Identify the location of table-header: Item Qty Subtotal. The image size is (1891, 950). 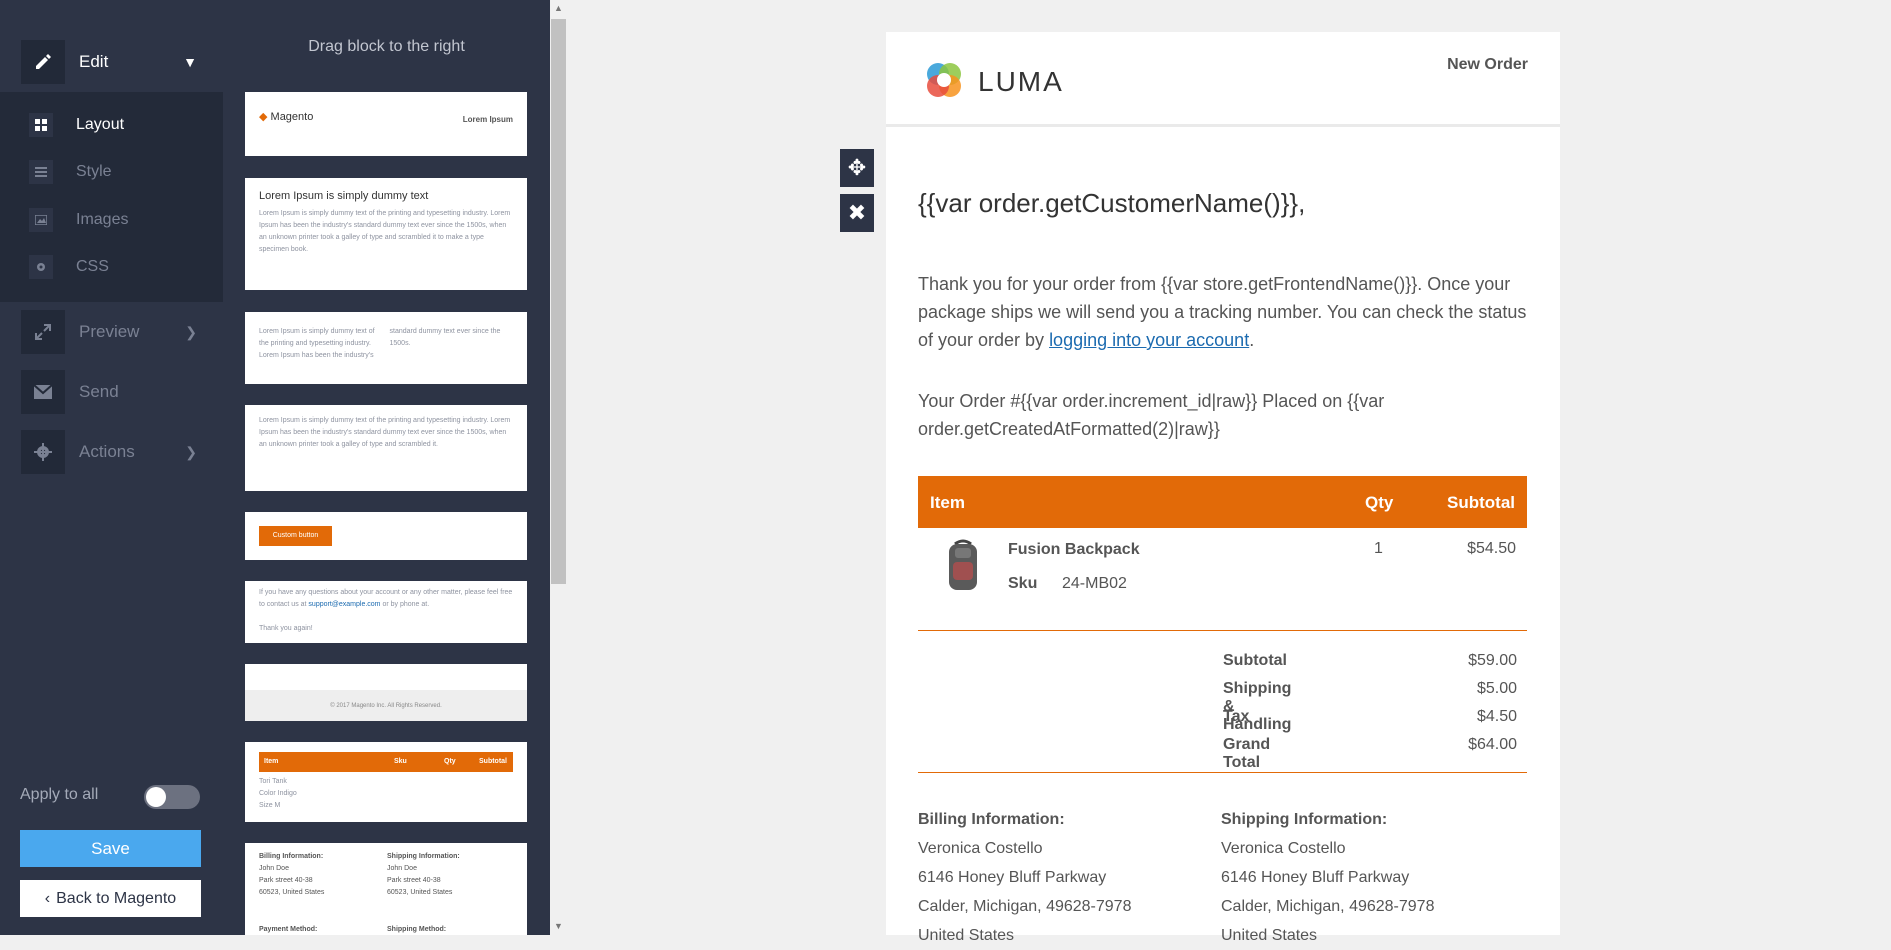
(1222, 502).